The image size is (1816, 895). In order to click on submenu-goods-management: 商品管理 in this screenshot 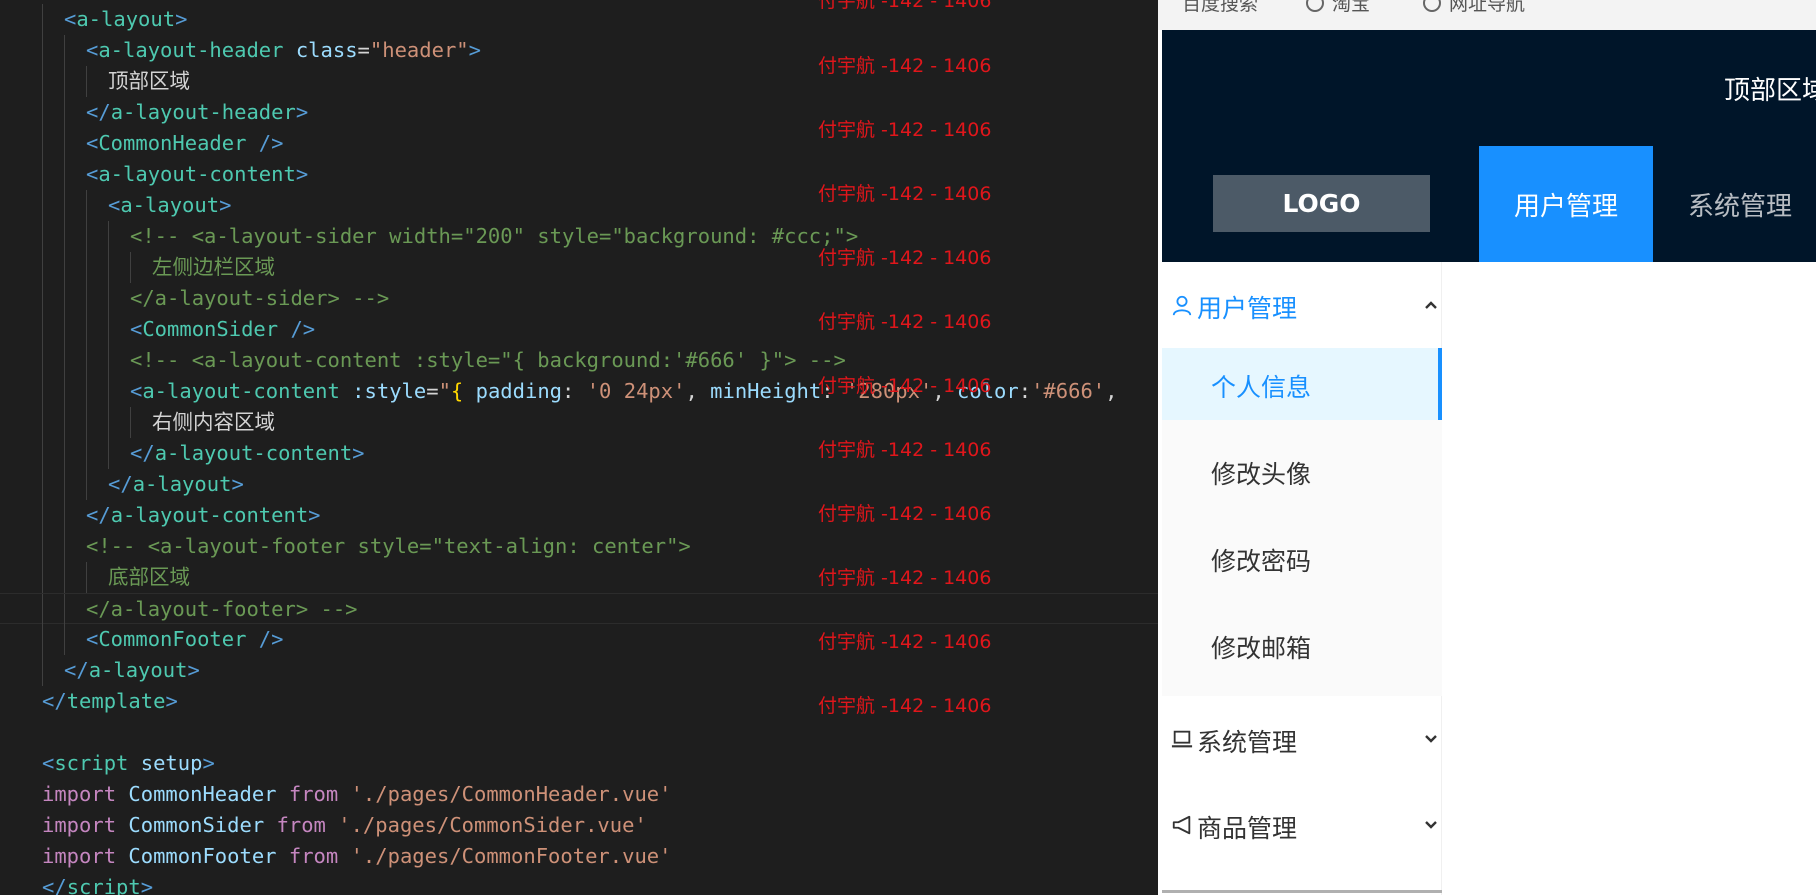, I will do `click(1302, 825)`.